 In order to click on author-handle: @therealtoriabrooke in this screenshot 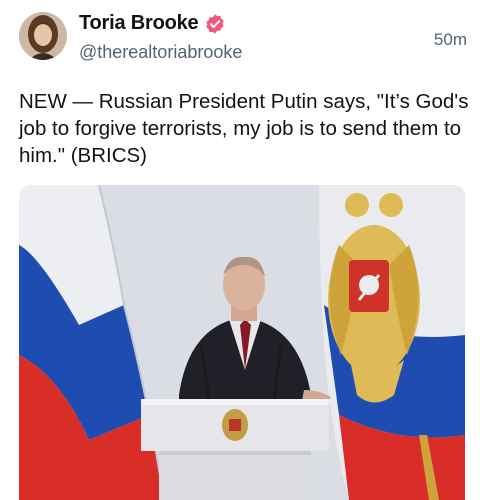, I will do `click(160, 52)`.